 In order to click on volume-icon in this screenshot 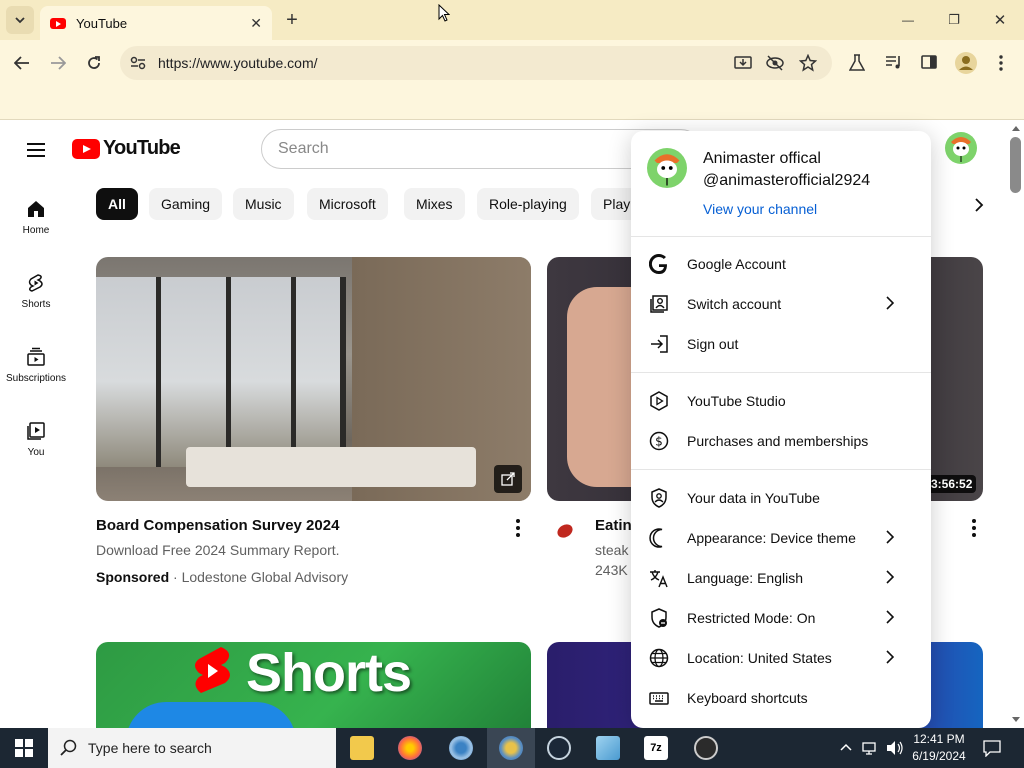, I will do `click(895, 748)`.